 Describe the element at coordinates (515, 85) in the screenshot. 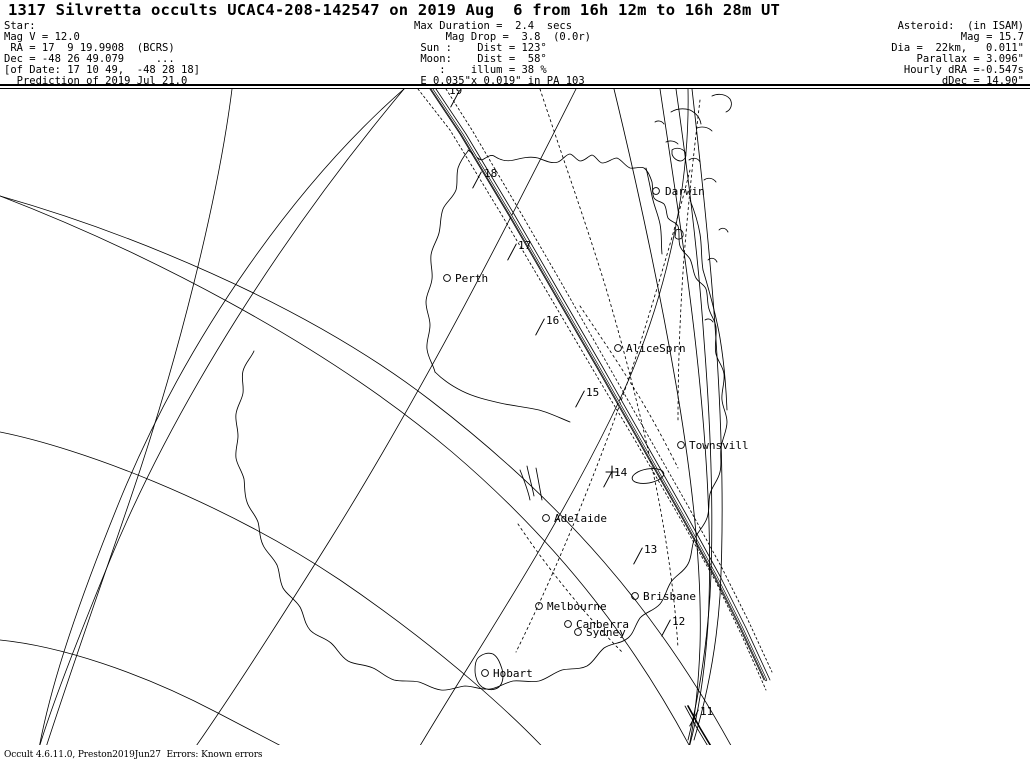

I see `header-divider-top` at that location.